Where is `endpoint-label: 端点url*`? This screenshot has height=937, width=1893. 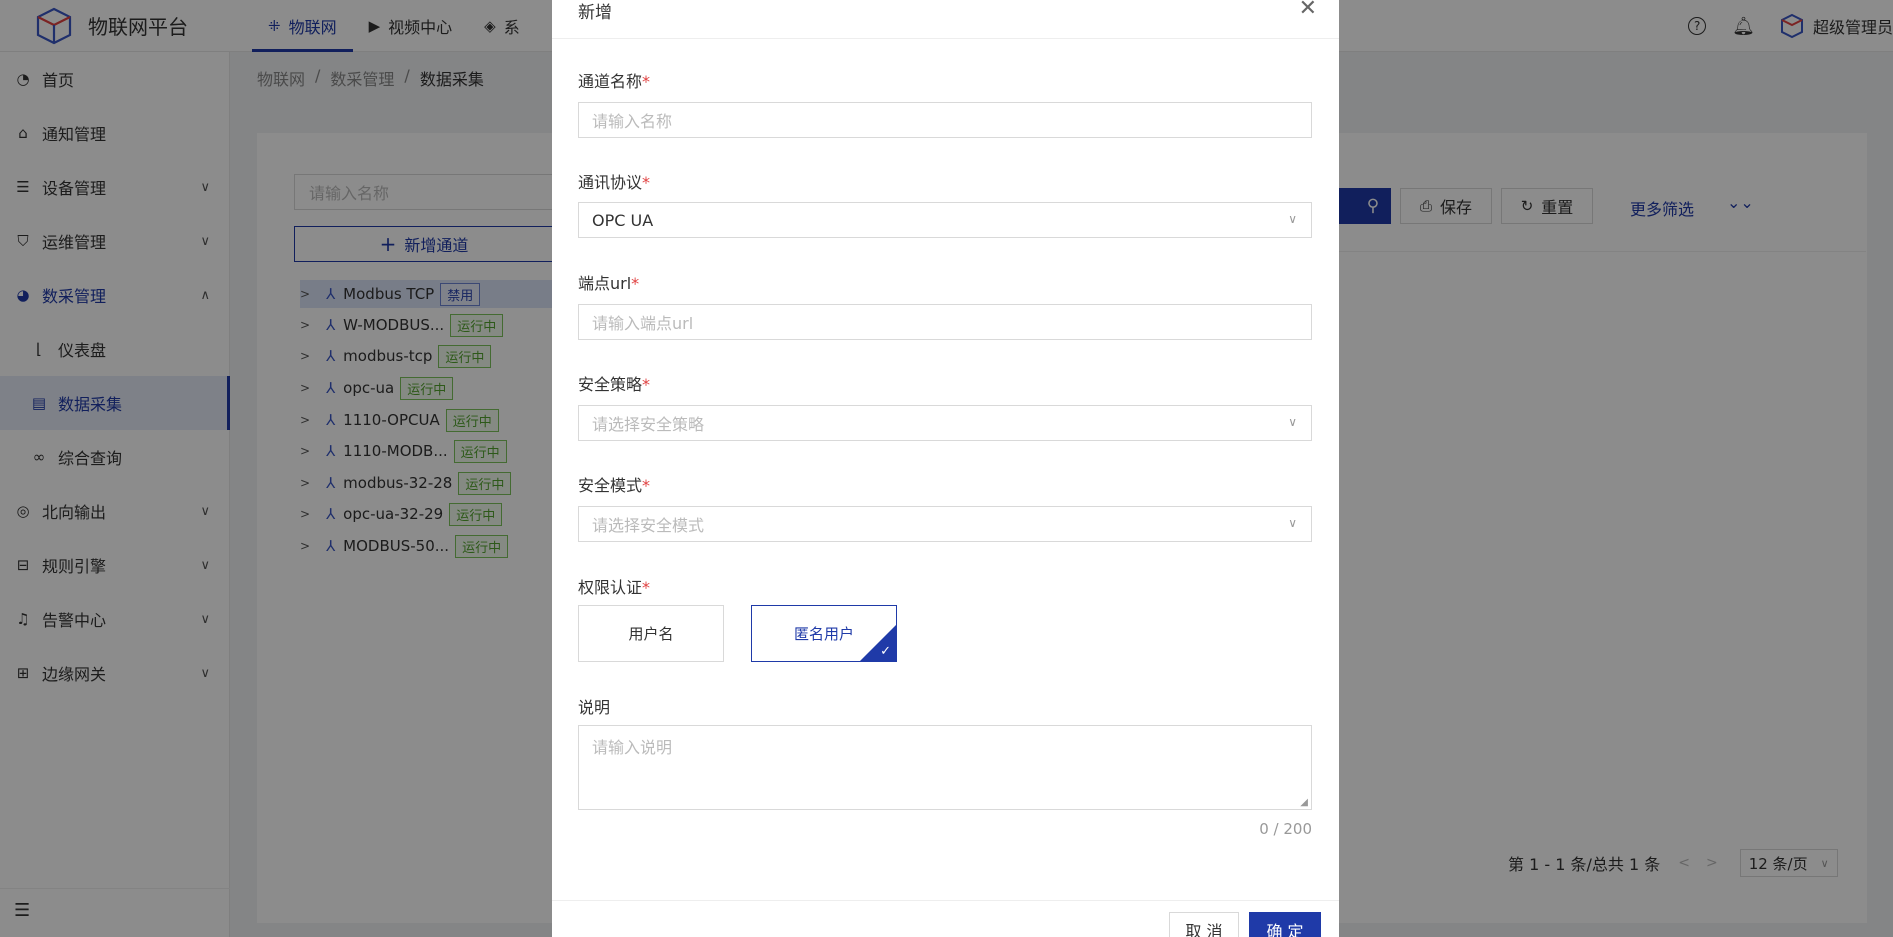
endpoint-label: 端点url* is located at coordinates (608, 282).